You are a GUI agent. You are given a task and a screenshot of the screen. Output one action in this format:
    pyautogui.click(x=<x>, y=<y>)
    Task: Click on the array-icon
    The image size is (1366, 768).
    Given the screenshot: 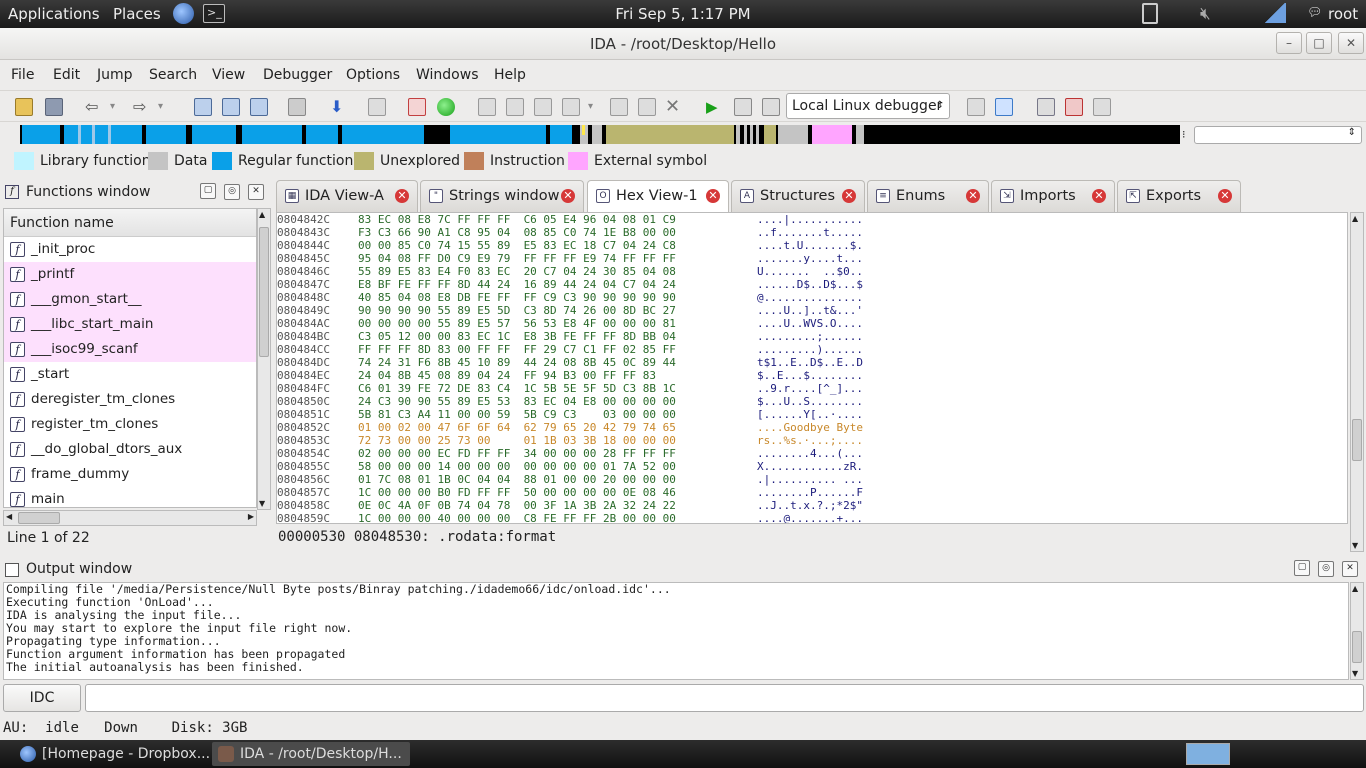 What is the action you would take?
    pyautogui.click(x=571, y=107)
    